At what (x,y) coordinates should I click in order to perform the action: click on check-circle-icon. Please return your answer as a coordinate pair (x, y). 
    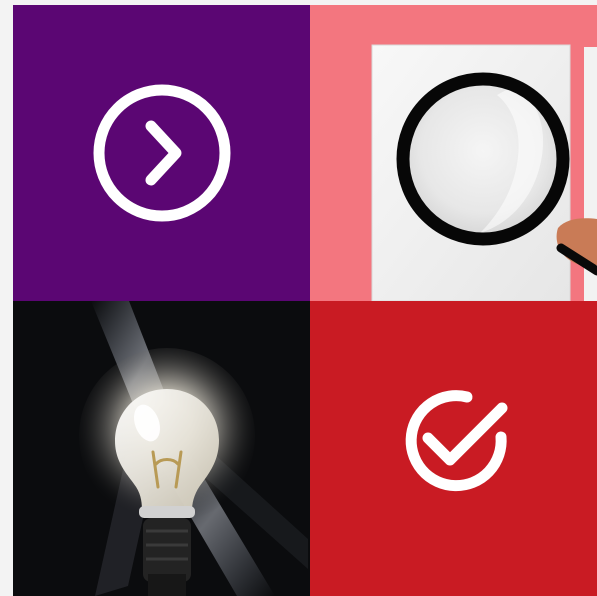
    Looking at the image, I should click on (456, 442).